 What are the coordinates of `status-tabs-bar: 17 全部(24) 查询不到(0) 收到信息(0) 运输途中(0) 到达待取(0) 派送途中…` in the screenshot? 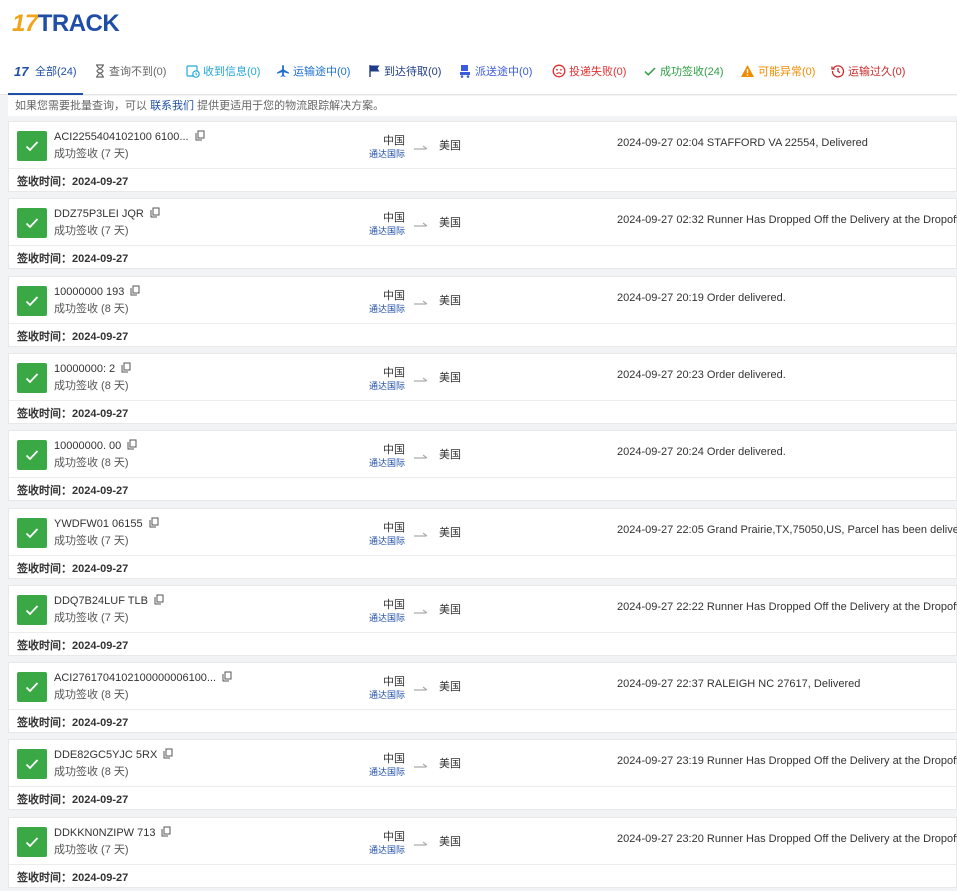 It's located at (478, 71).